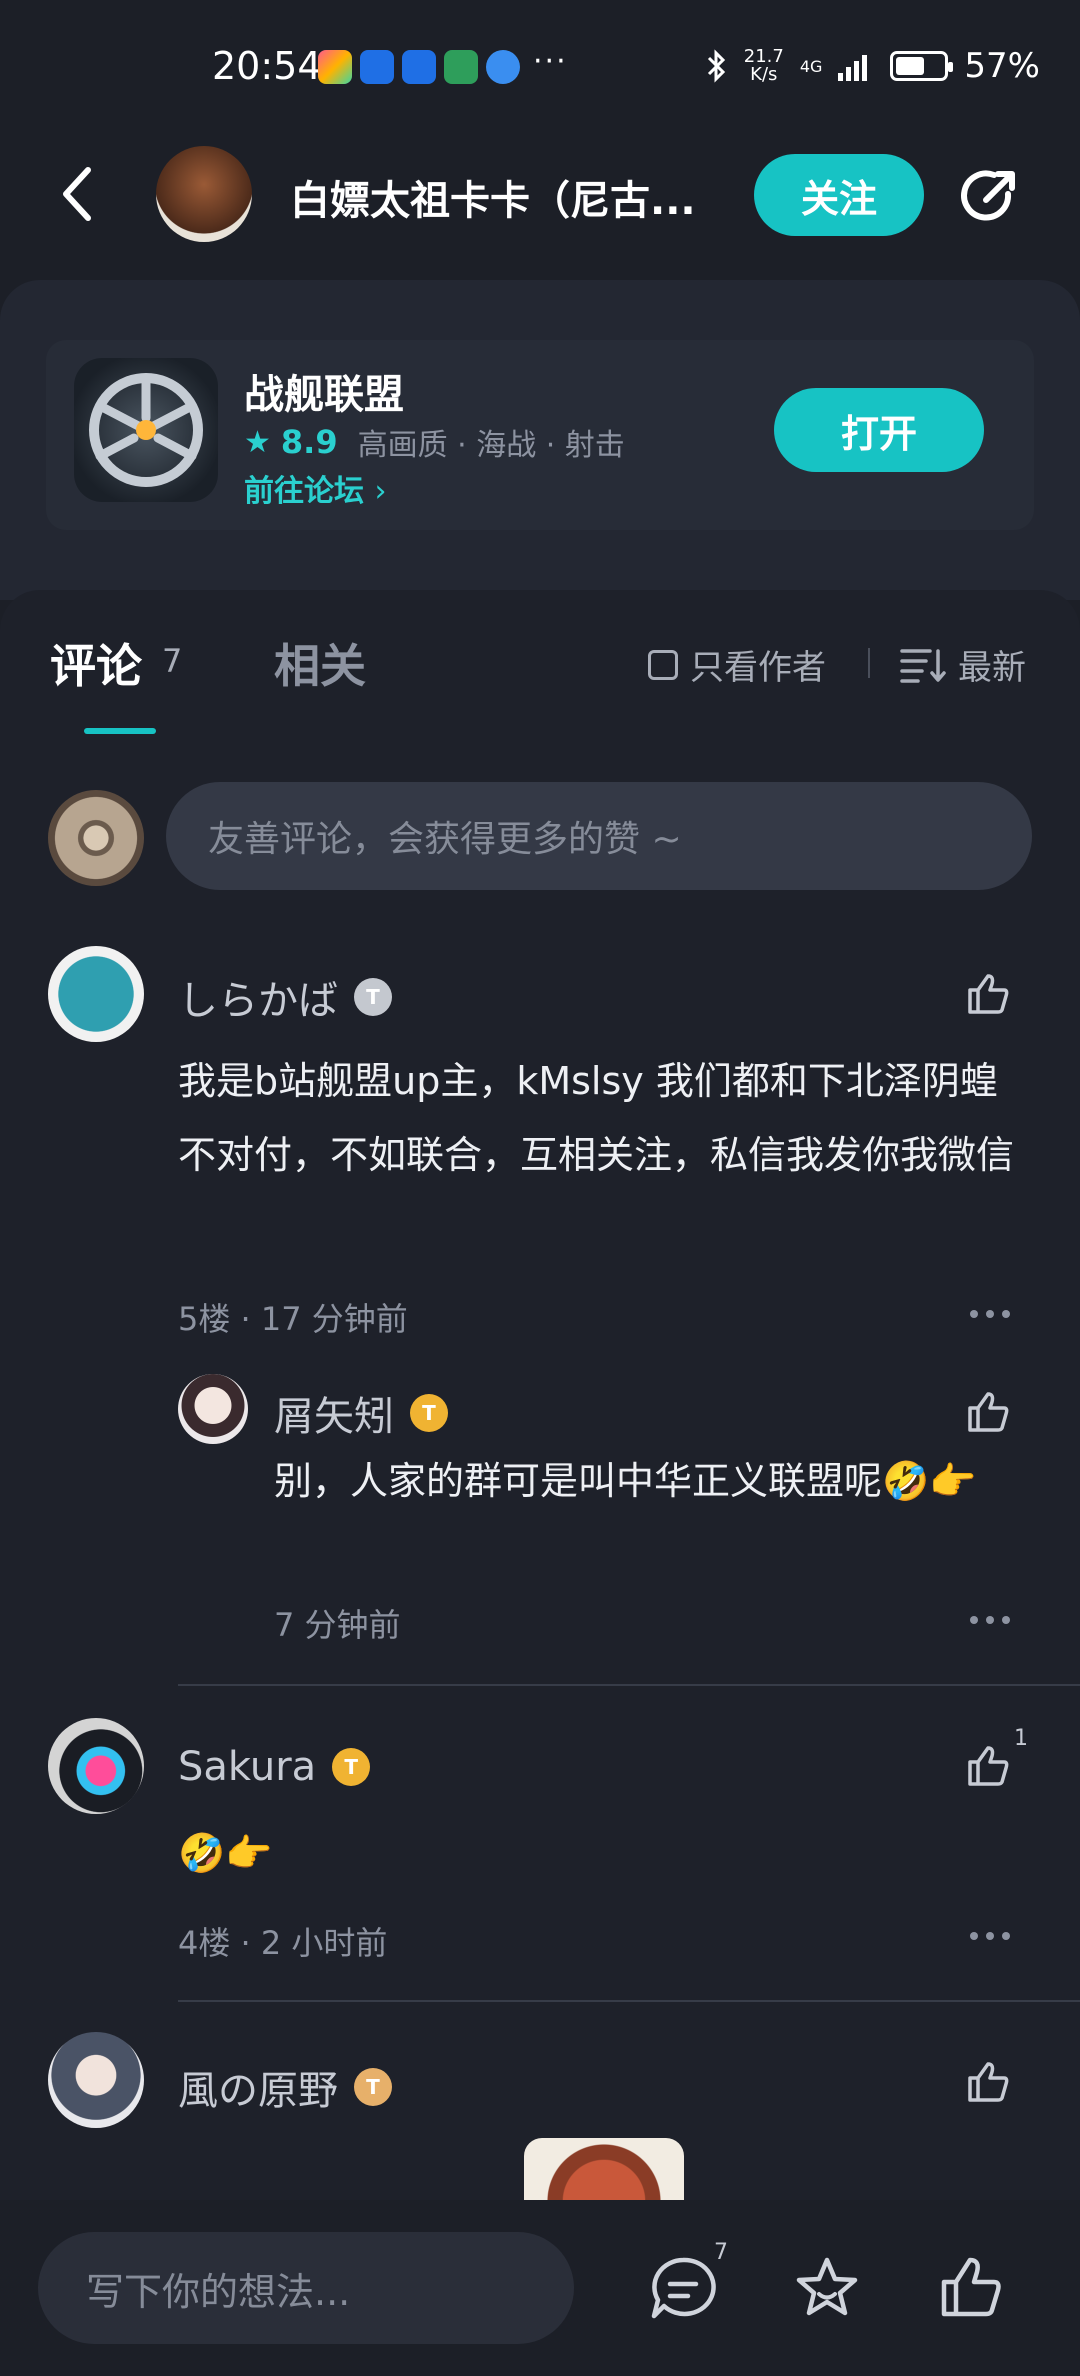  What do you see at coordinates (922, 66) in the screenshot?
I see `battery-icon` at bounding box center [922, 66].